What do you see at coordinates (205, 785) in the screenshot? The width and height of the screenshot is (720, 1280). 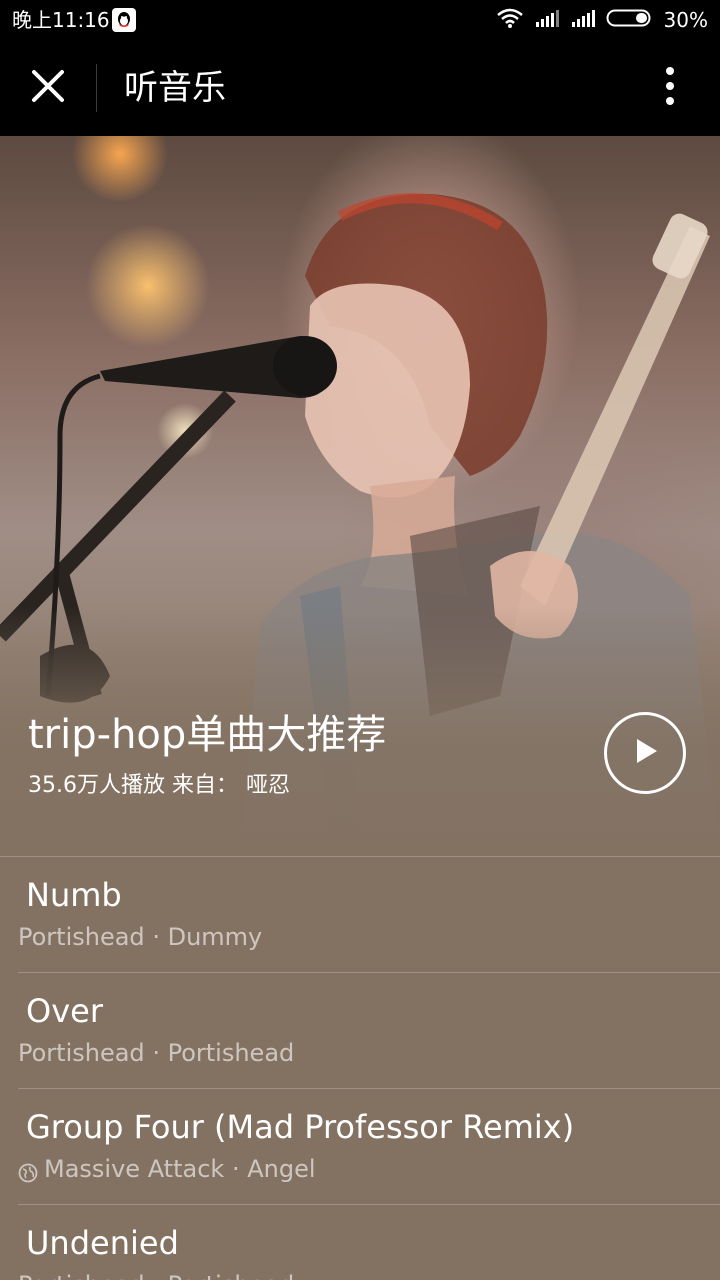 I see `from-label: 来自：` at bounding box center [205, 785].